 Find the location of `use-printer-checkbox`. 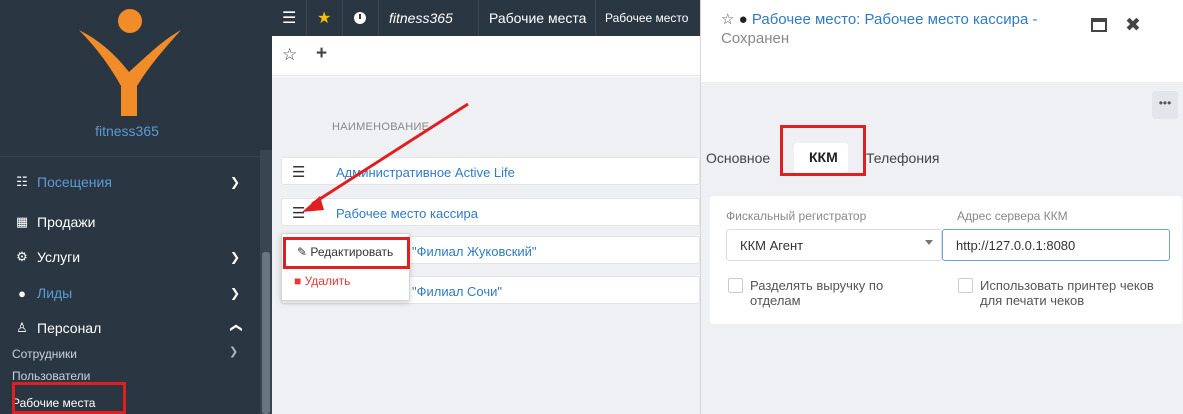

use-printer-checkbox is located at coordinates (965, 285).